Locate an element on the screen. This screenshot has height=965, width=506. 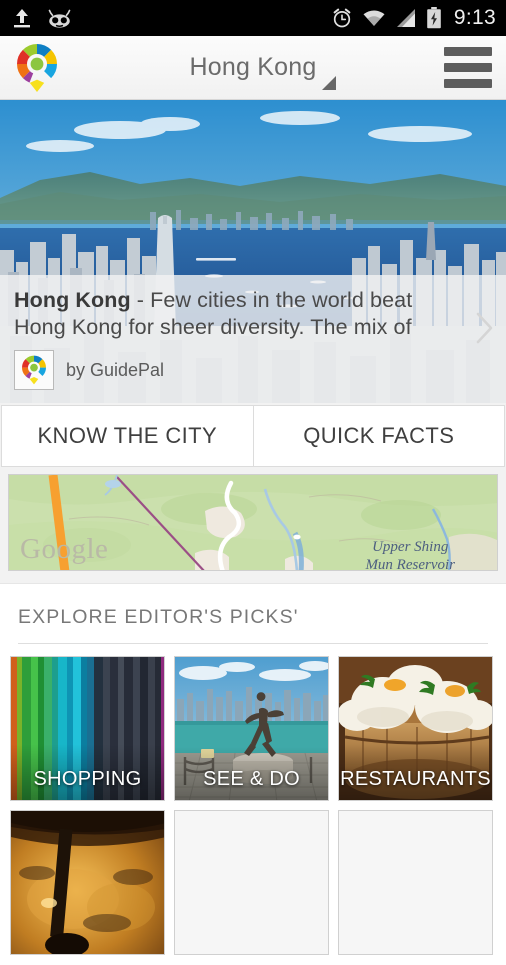
map-place-label: Upper Shing Mun Reservoir is located at coordinates (410, 554).